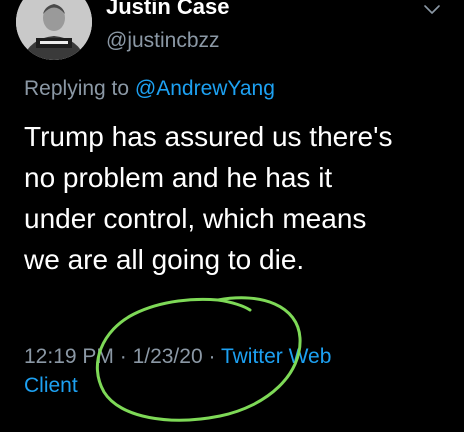 This screenshot has width=464, height=432. I want to click on display-name: Justin Case, so click(168, 10).